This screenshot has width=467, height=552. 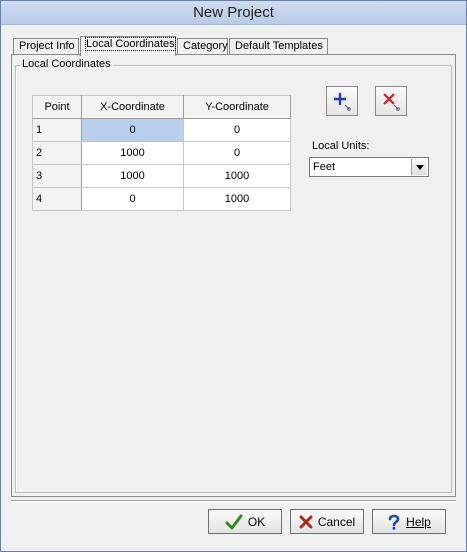 I want to click on separator, so click(x=233, y=501).